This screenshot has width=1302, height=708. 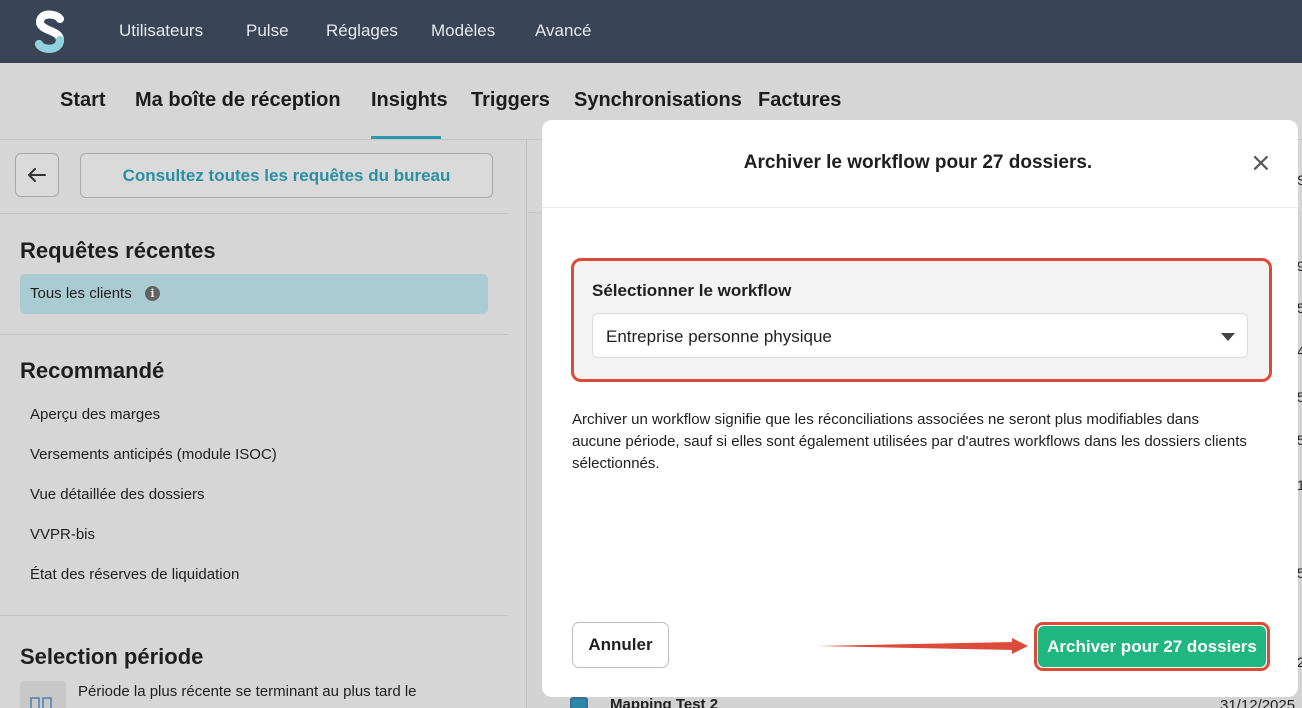 I want to click on archive-button: Archiver pour 27 dossiers, so click(x=1152, y=646).